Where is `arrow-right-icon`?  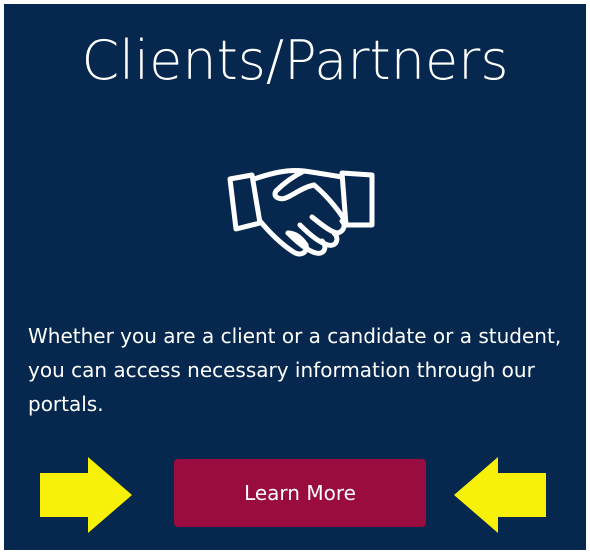 arrow-right-icon is located at coordinates (86, 495).